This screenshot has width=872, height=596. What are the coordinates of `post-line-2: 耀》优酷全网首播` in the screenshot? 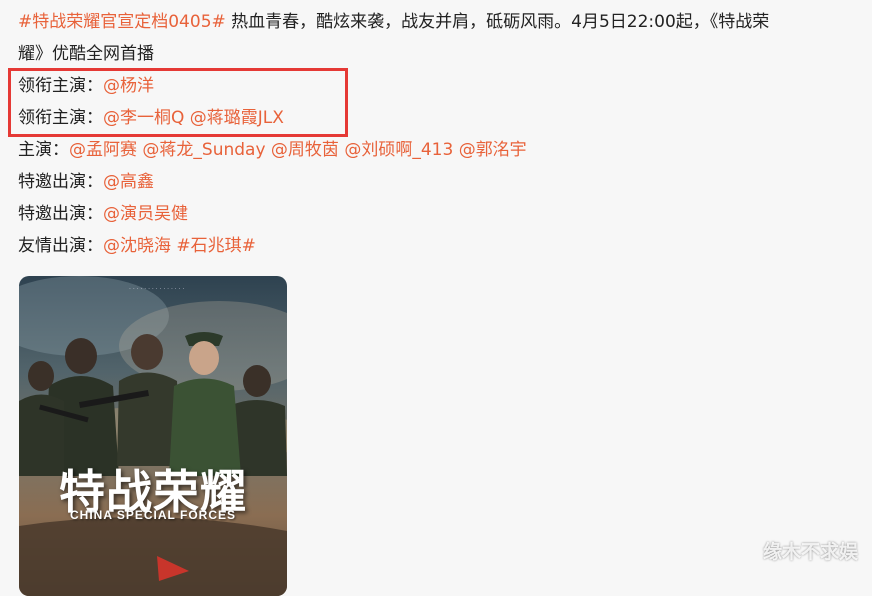 It's located at (436, 54).